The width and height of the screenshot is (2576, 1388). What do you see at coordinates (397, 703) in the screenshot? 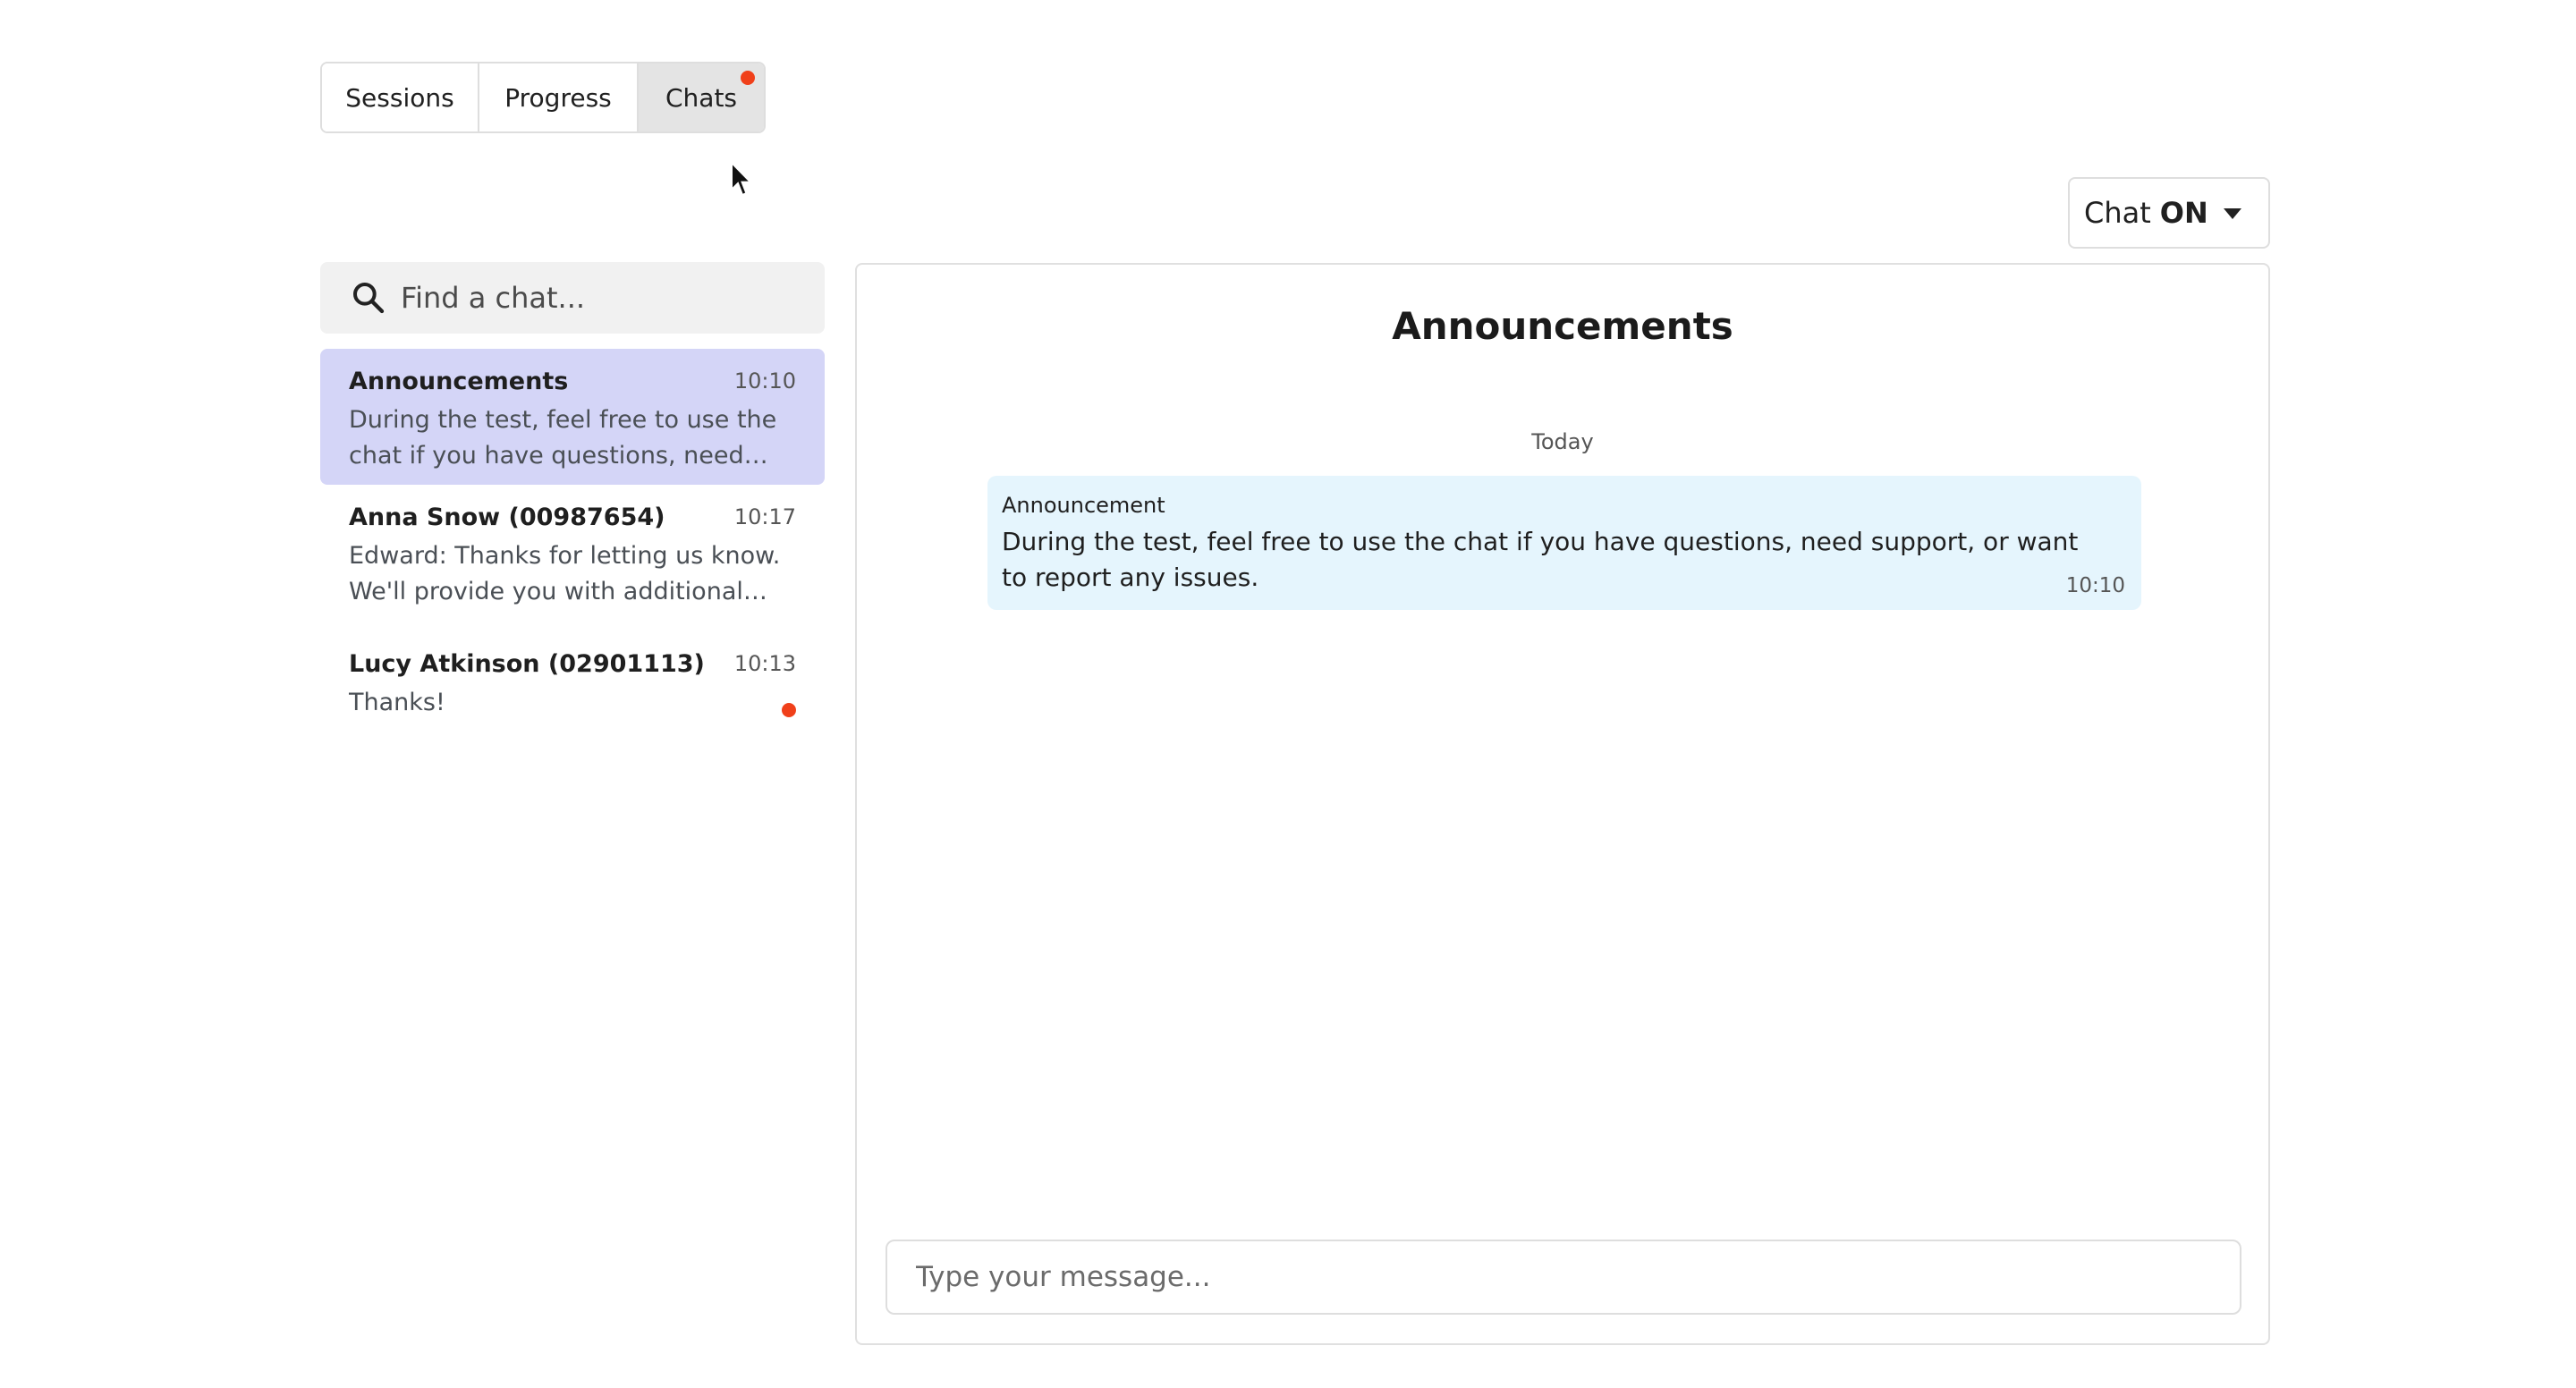
I see `chat-item-preview: Thanks!` at bounding box center [397, 703].